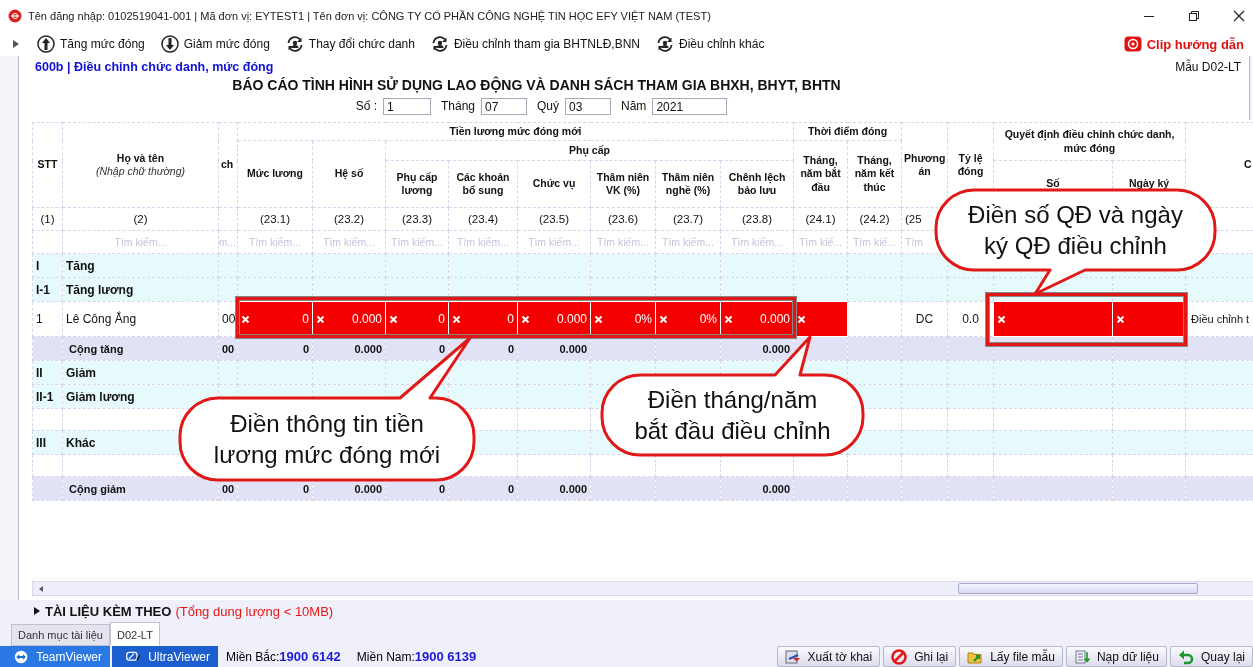  Describe the element at coordinates (228, 348) in the screenshot. I see `table-cell: 00` at that location.